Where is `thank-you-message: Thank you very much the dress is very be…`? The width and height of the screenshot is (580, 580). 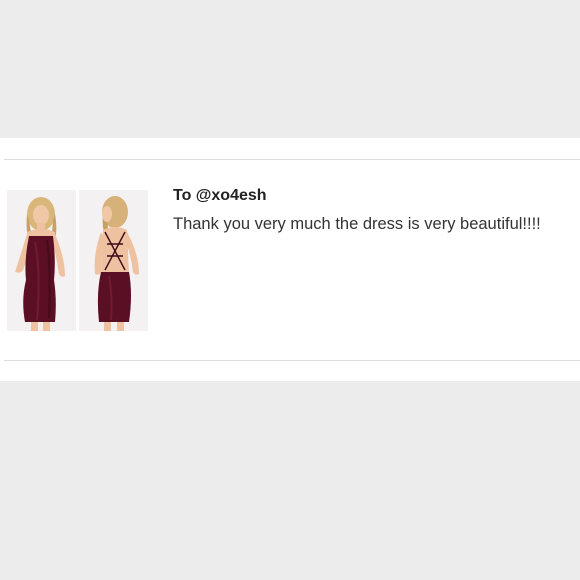 thank-you-message: Thank you very much the dress is very be… is located at coordinates (357, 224).